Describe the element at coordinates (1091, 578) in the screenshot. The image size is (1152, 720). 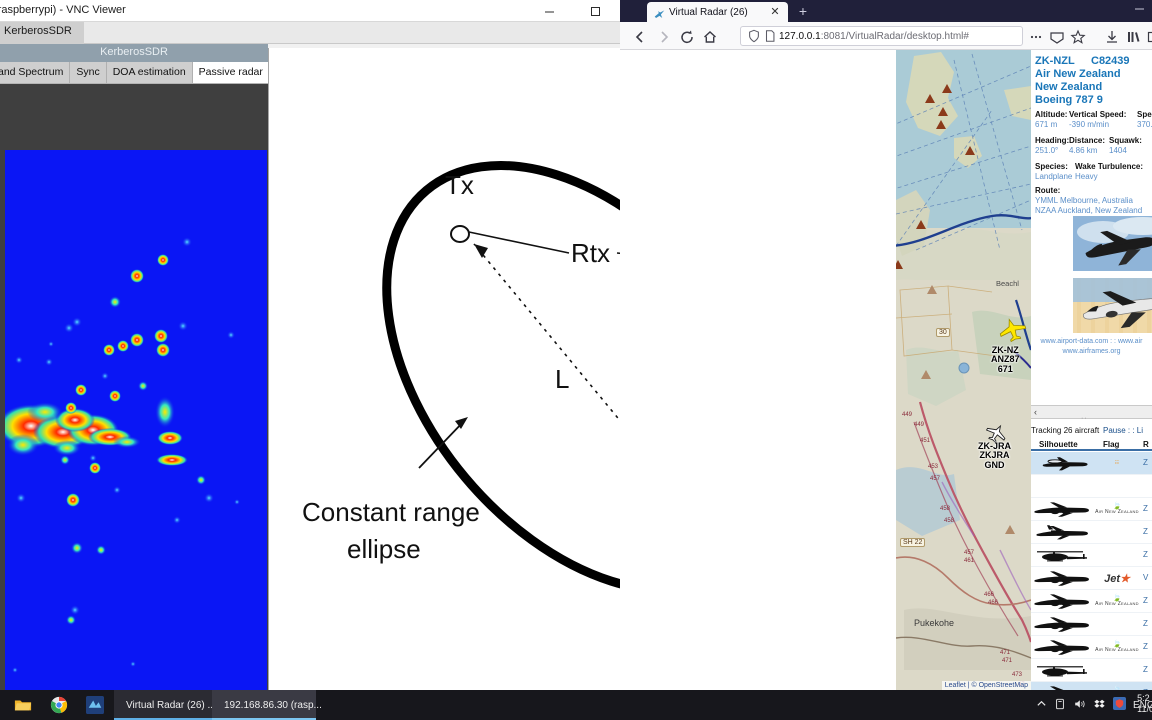
I see `table-row: Jet★ V` at that location.